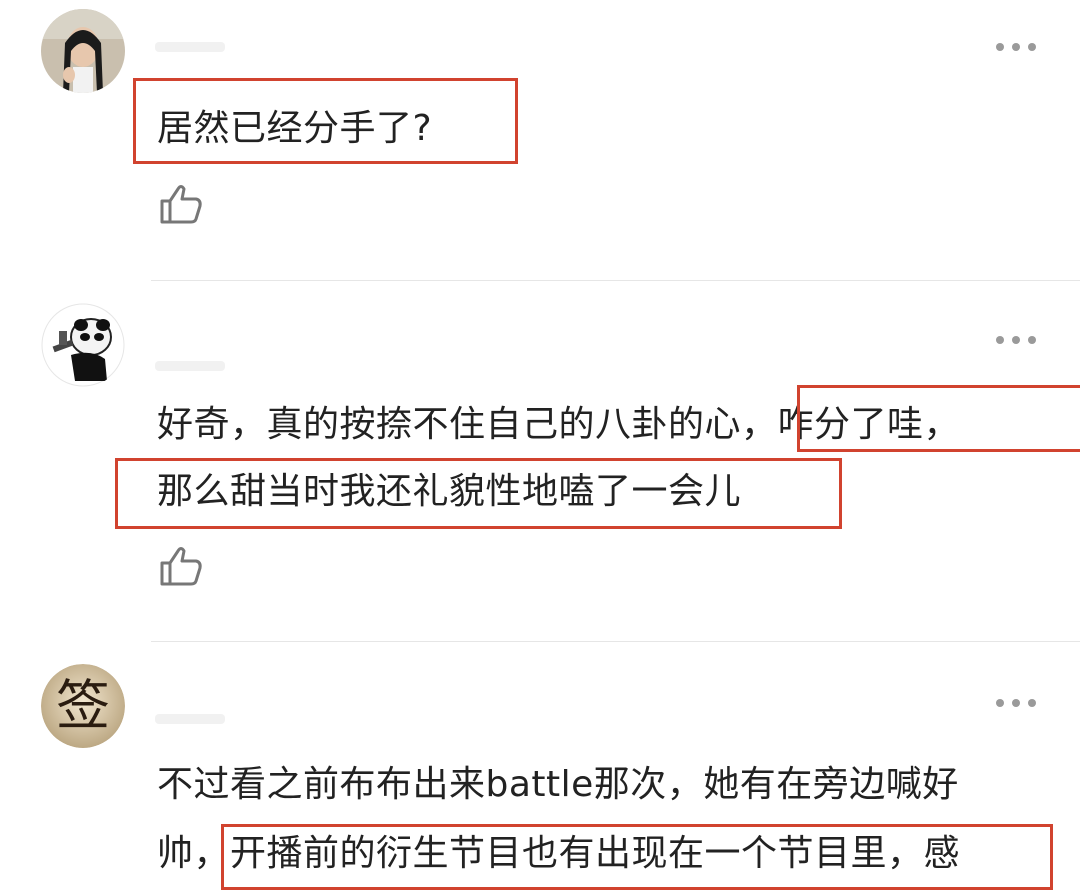  What do you see at coordinates (559, 424) in the screenshot?
I see `comment-text-line: 好奇，真的按捺不住自己的八卦的心，咋分了哇，` at bounding box center [559, 424].